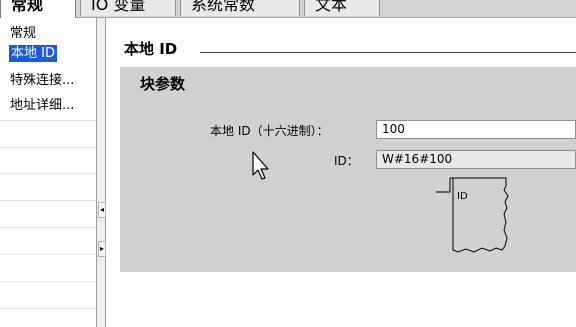 The image size is (576, 327). I want to click on expand-right-arrow-icon: ▸, so click(102, 249).